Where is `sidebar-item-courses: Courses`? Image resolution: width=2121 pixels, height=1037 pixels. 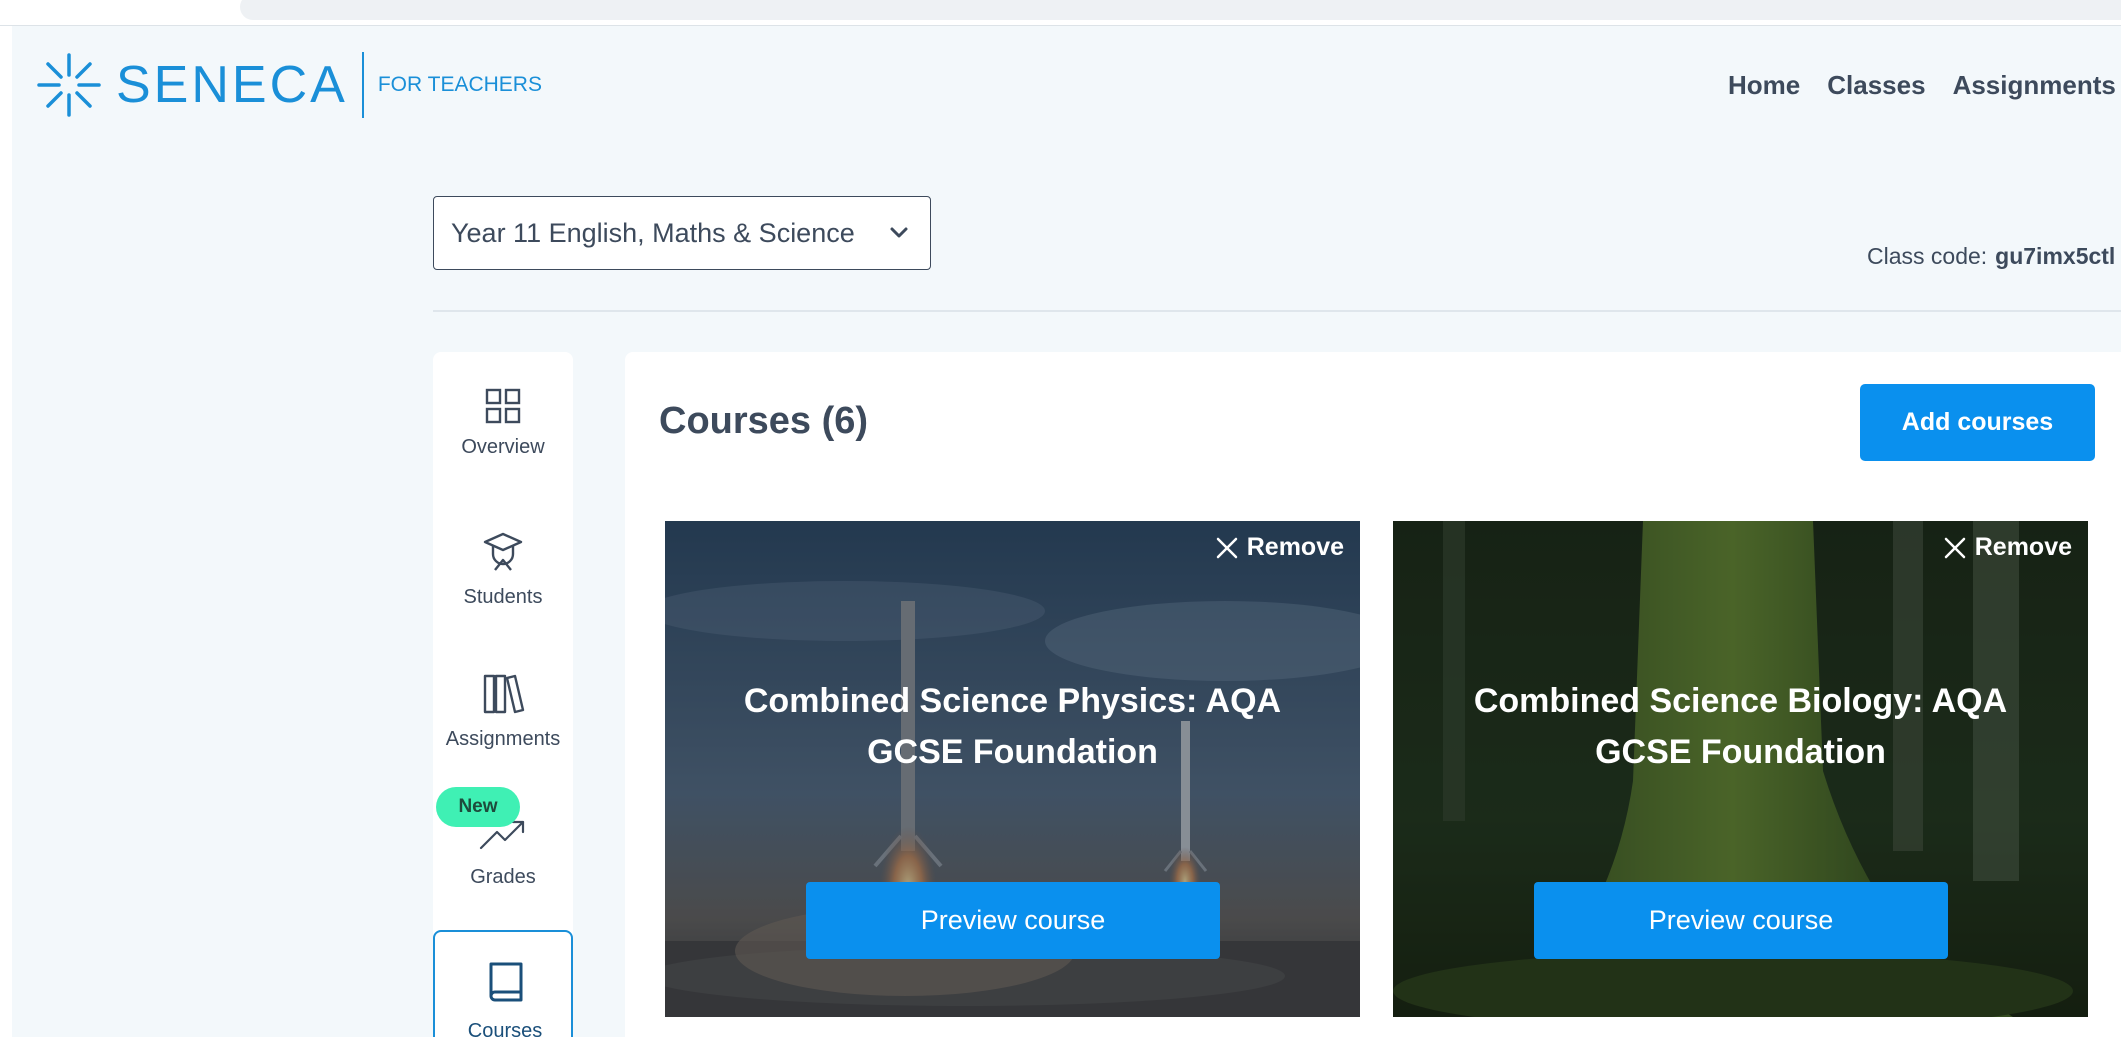 sidebar-item-courses: Courses is located at coordinates (503, 983).